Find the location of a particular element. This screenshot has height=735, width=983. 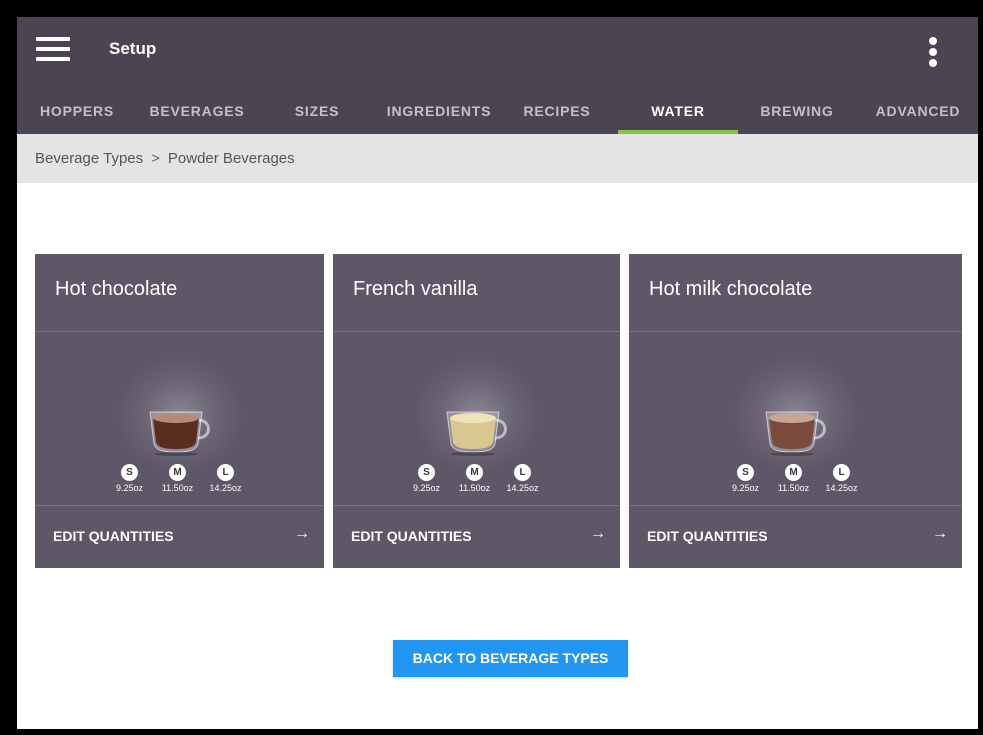

breadcrumb-beverage-types: Beverage Types is located at coordinates (89, 158).